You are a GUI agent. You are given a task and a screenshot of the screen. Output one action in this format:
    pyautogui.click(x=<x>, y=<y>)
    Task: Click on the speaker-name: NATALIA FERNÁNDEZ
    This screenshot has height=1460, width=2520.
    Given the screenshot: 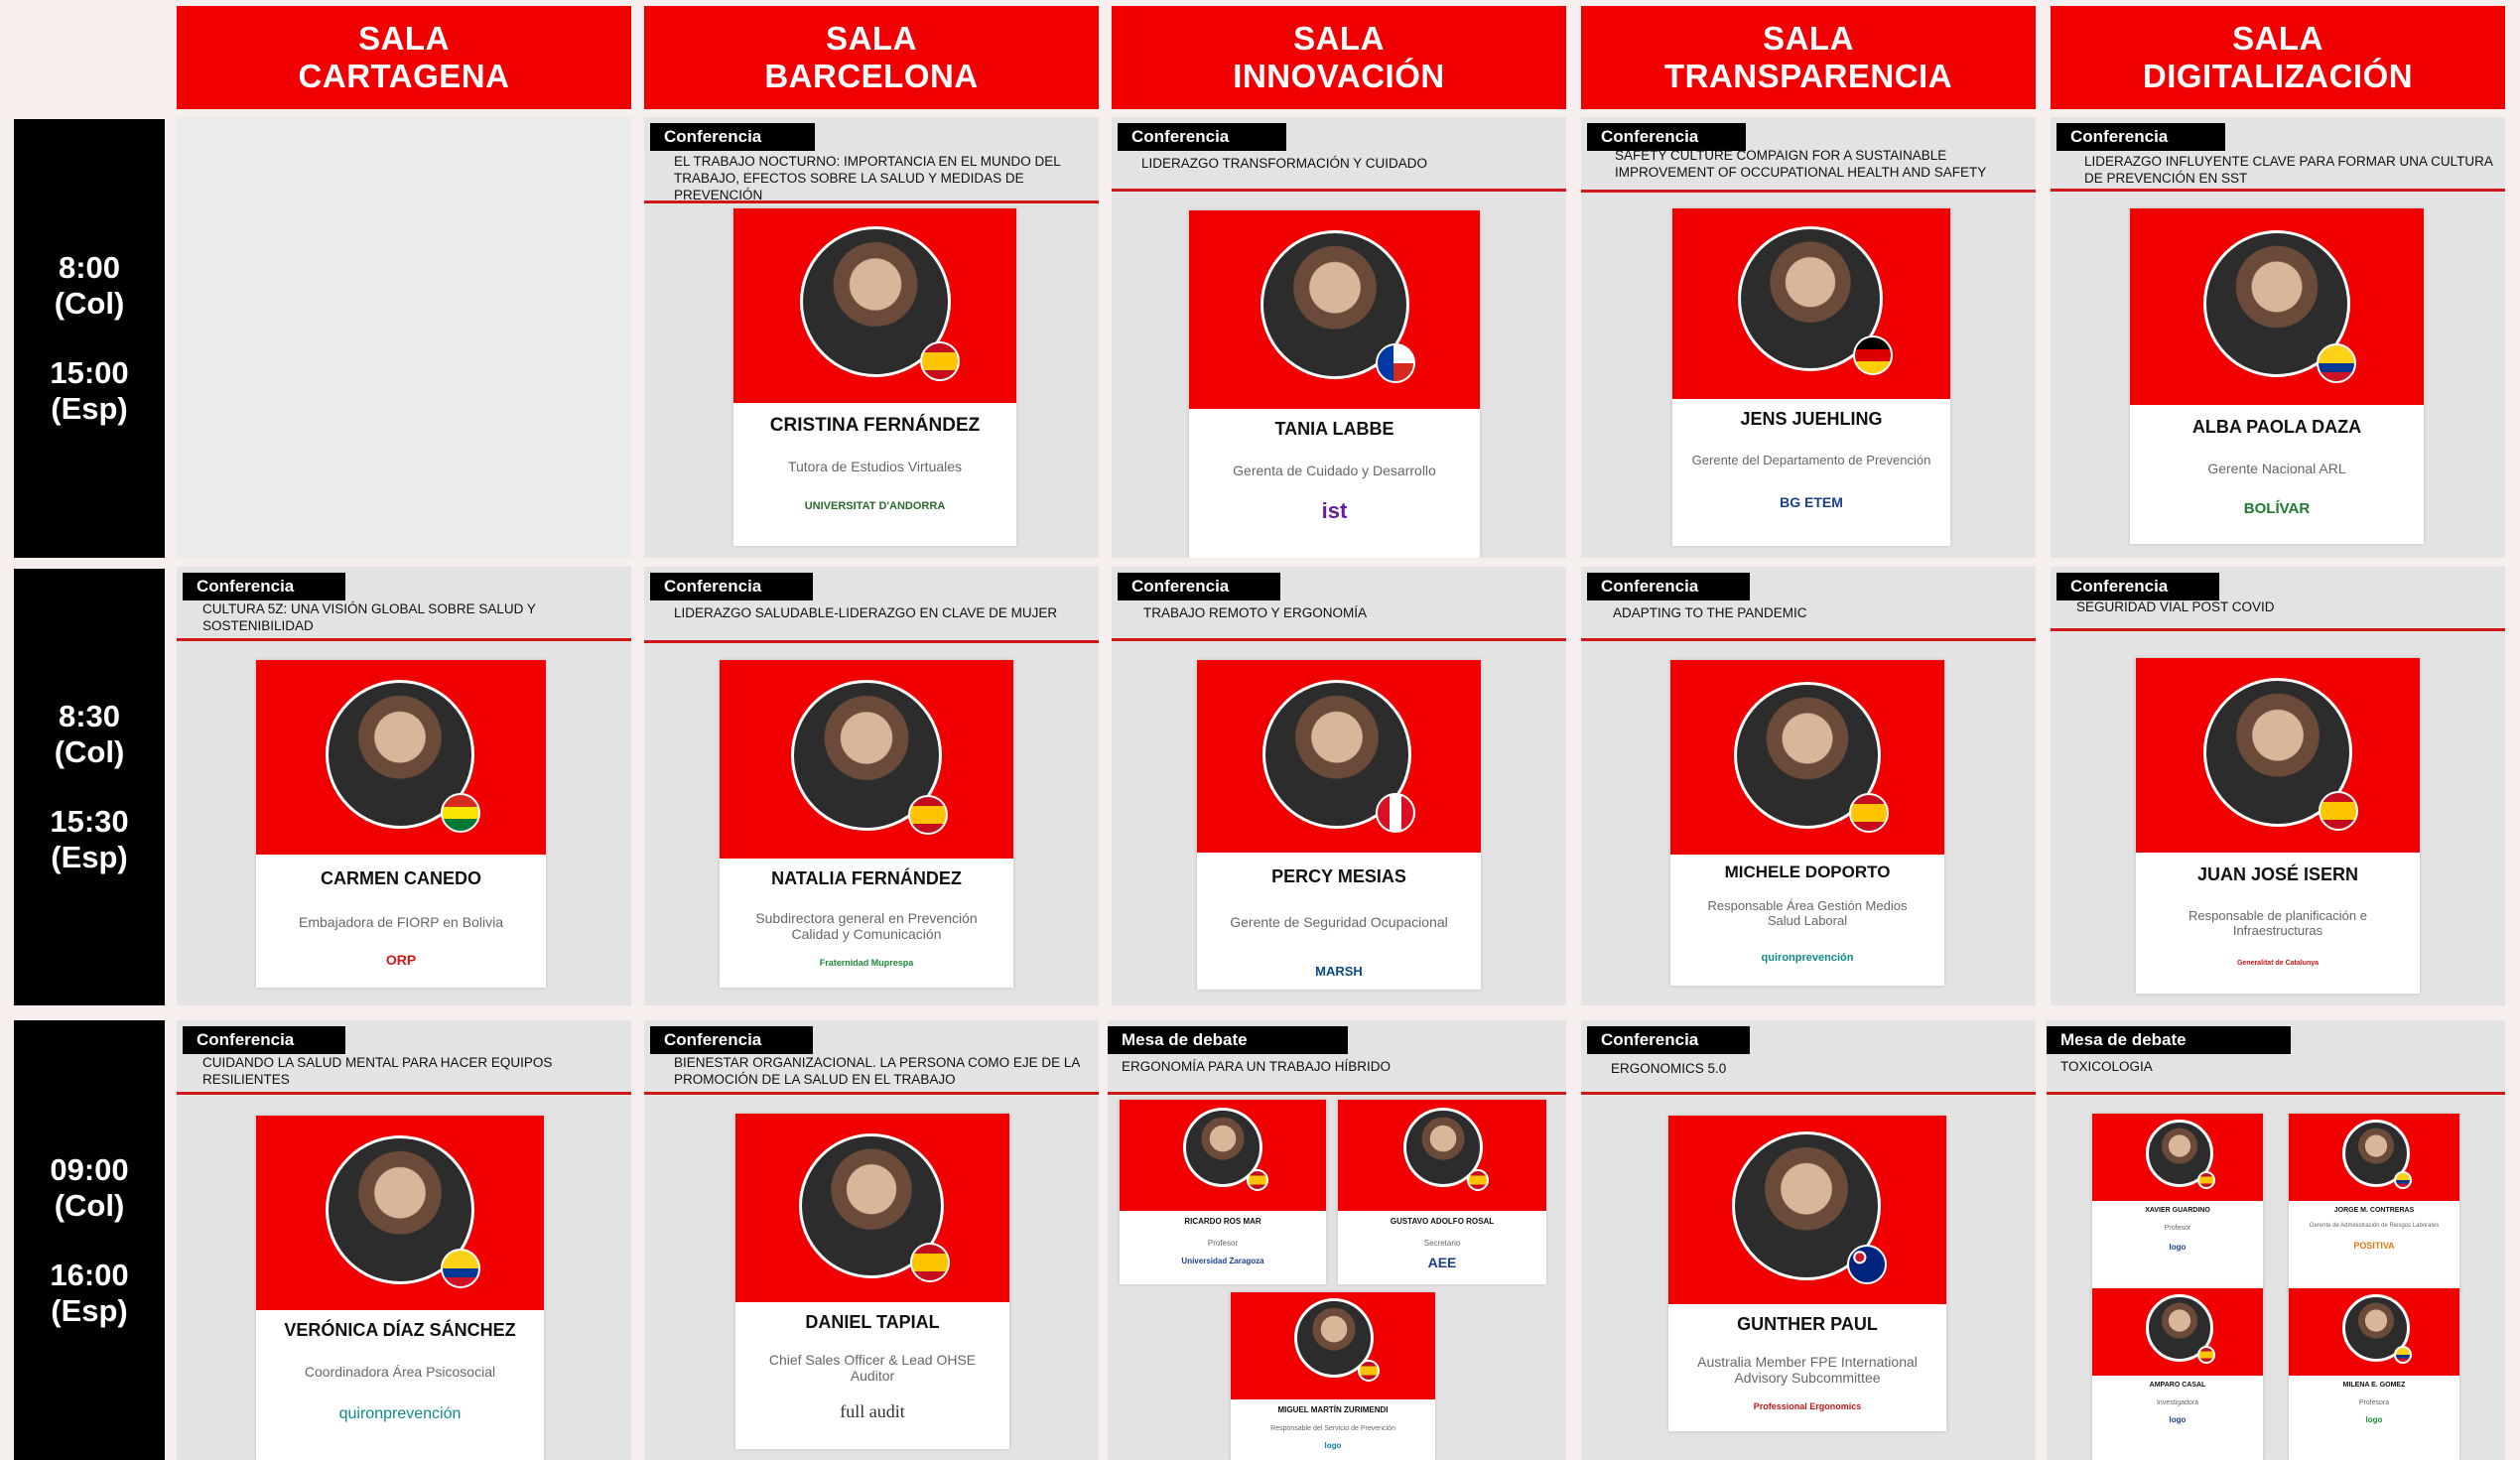 What is the action you would take?
    pyautogui.click(x=866, y=878)
    